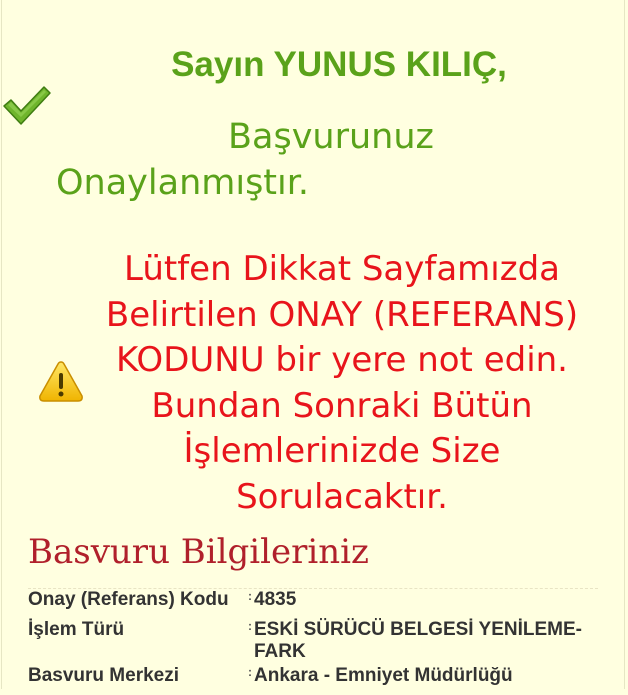  I want to click on info-value: ESKİ SÜRÜCÜ BELGESİ YENİLEME-FARK, so click(418, 640).